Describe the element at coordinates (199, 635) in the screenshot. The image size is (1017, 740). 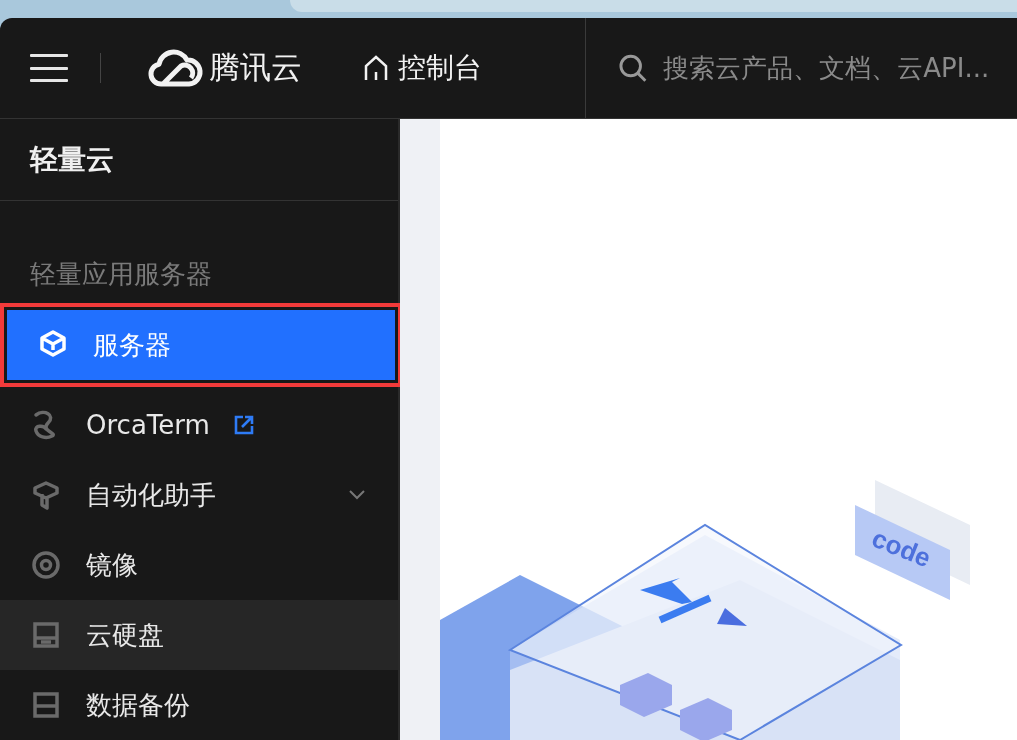
I see `menu-item: 云硬盘` at that location.